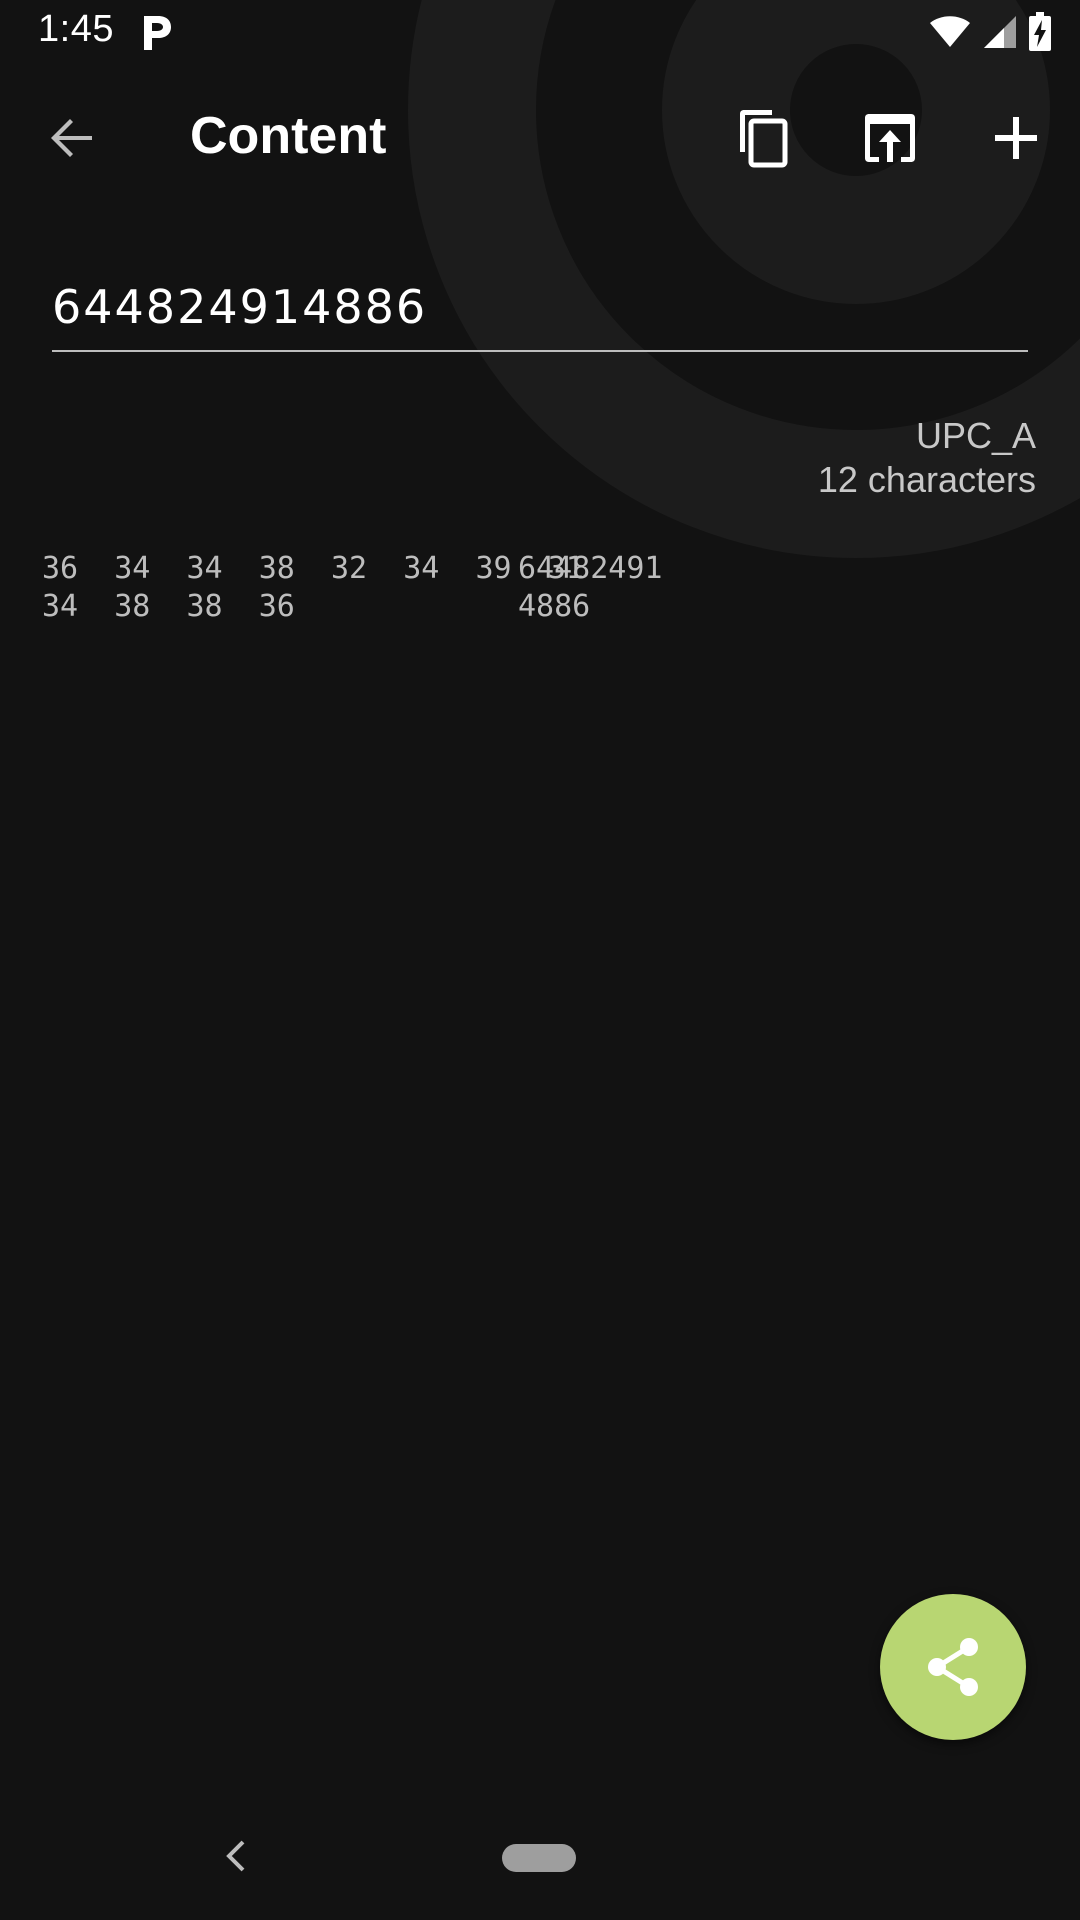 Image resolution: width=1080 pixels, height=1920 pixels. I want to click on content-field, so click(540, 311).